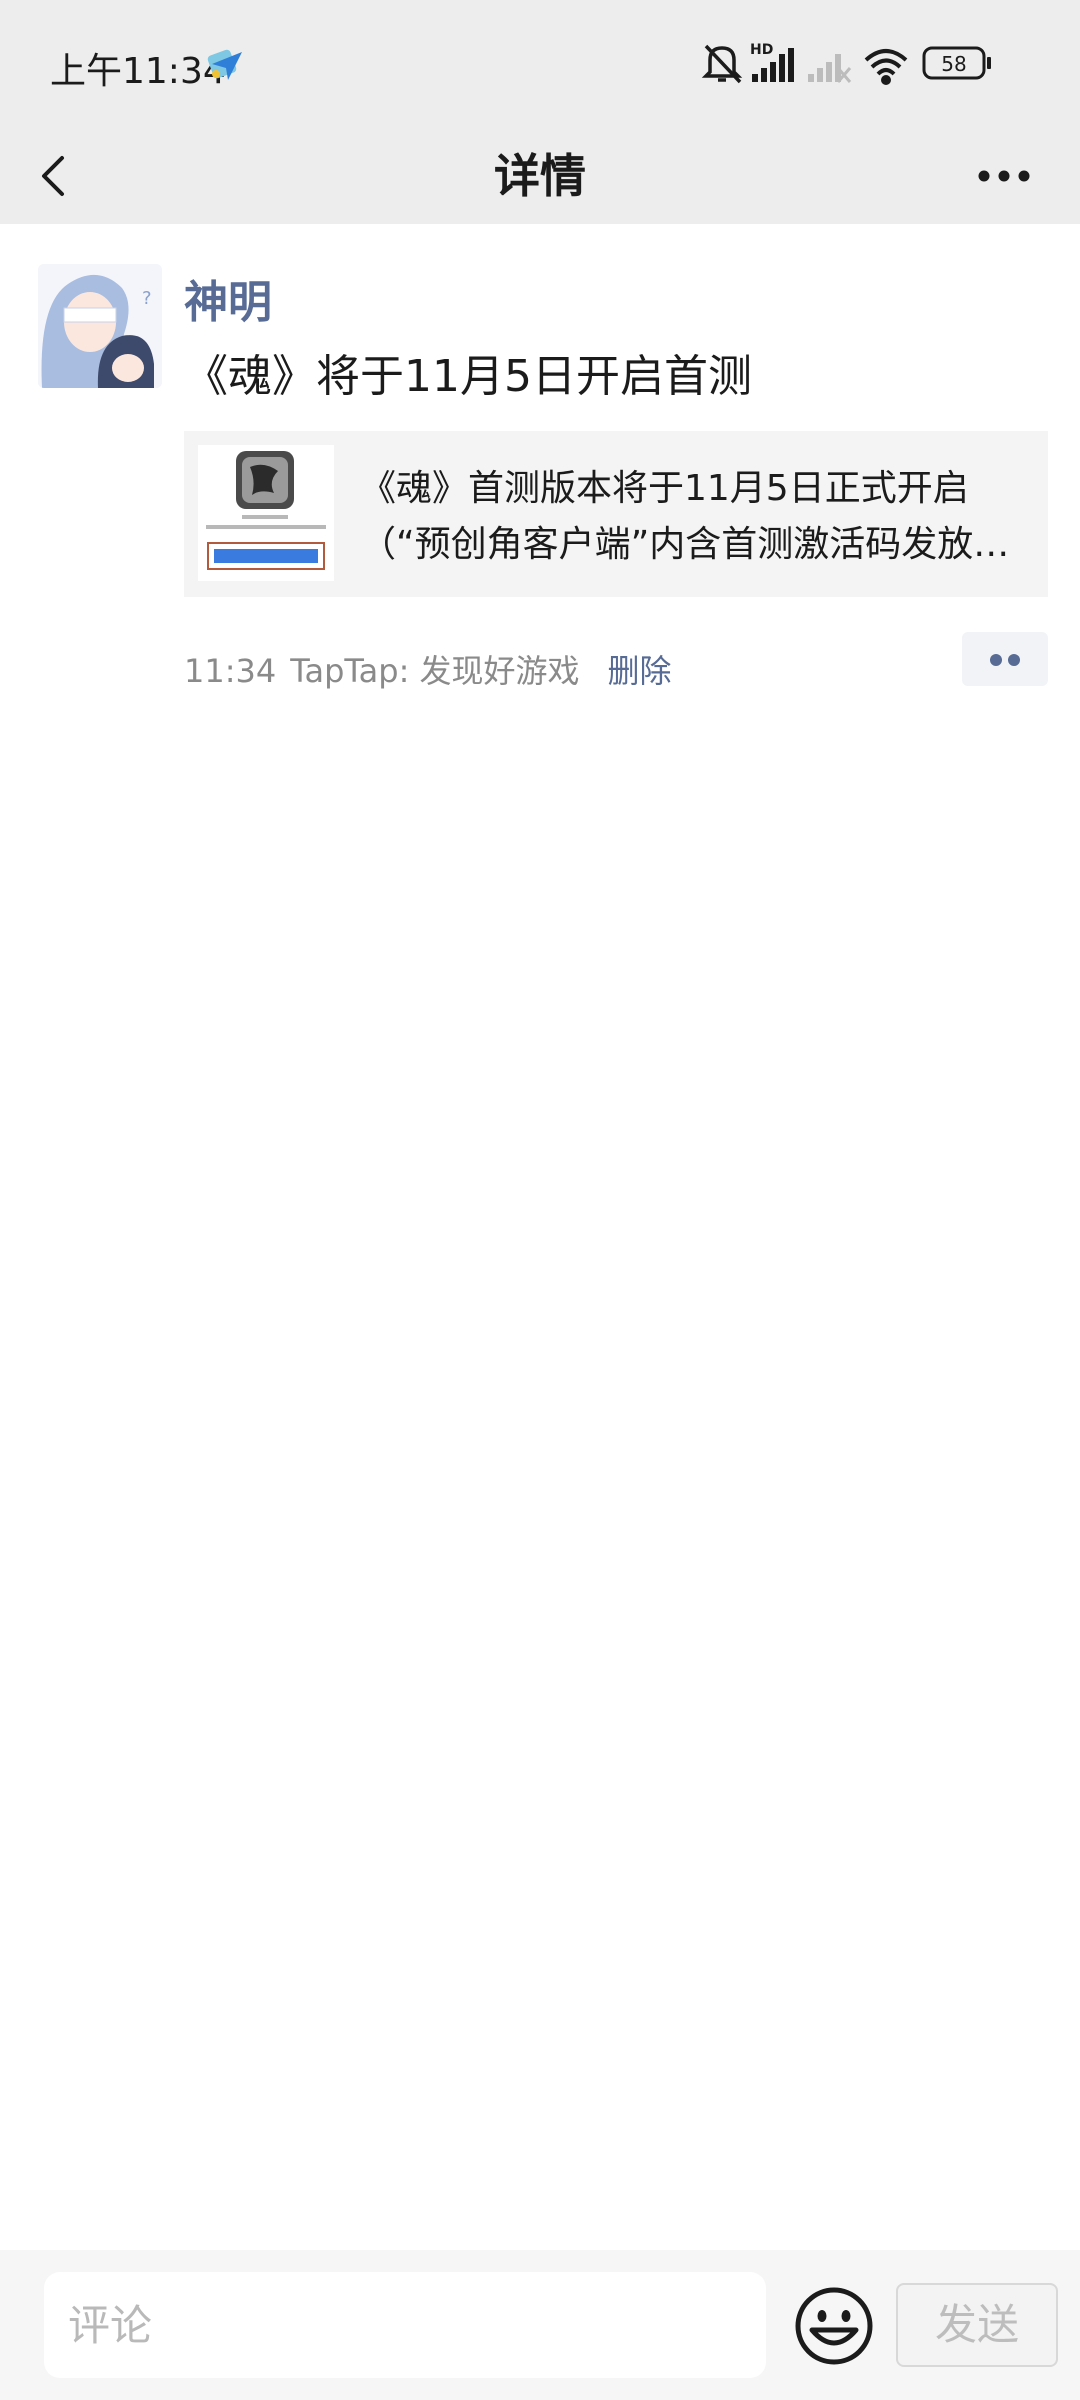  Describe the element at coordinates (761, 50) in the screenshot. I see `svg-text: HD` at that location.